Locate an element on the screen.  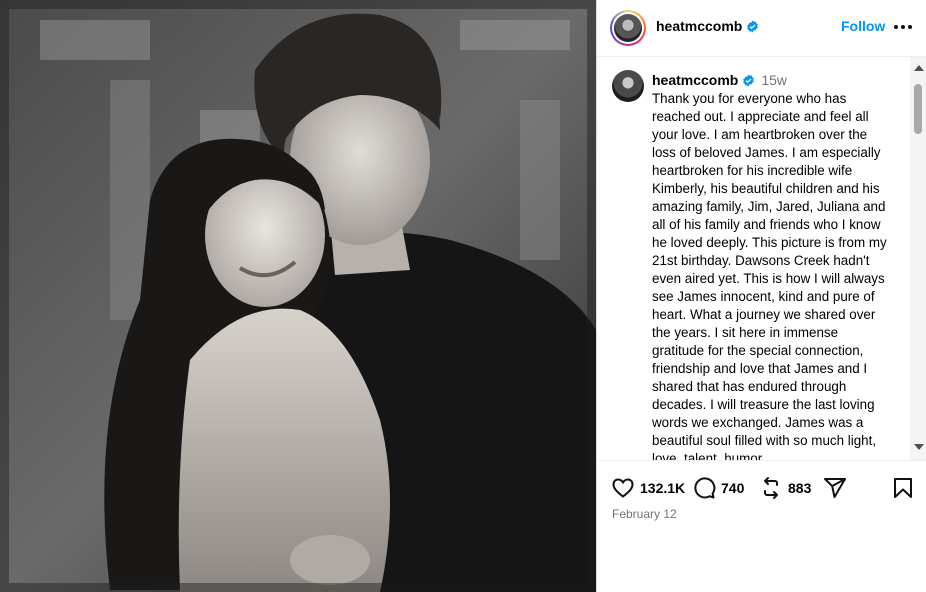
share-action is located at coordinates (835, 488).